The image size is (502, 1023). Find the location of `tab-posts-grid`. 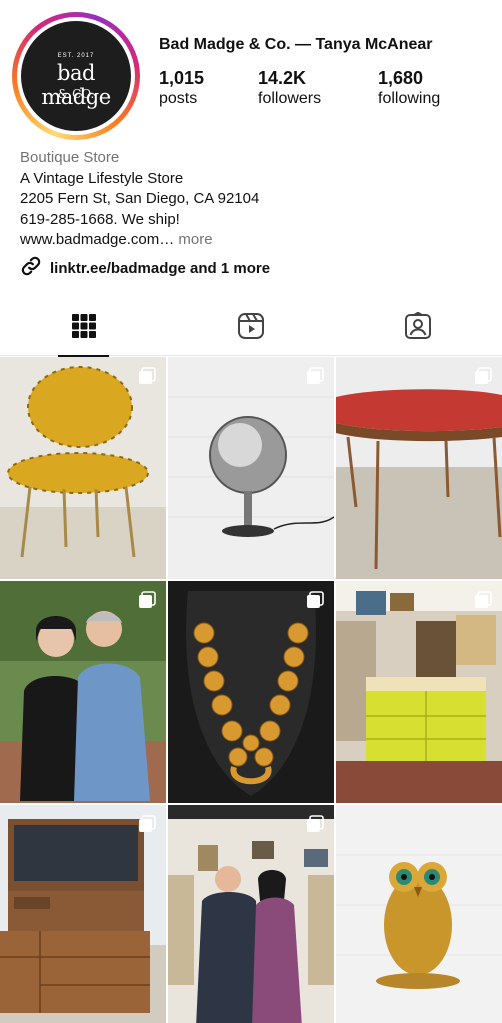

tab-posts-grid is located at coordinates (83, 328).